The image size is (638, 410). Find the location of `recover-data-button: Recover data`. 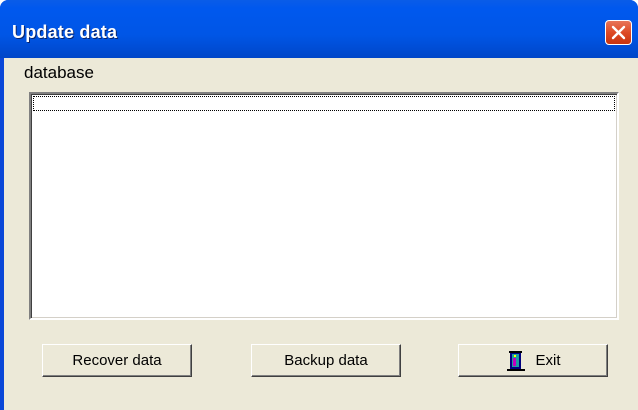

recover-data-button: Recover data is located at coordinates (117, 360).